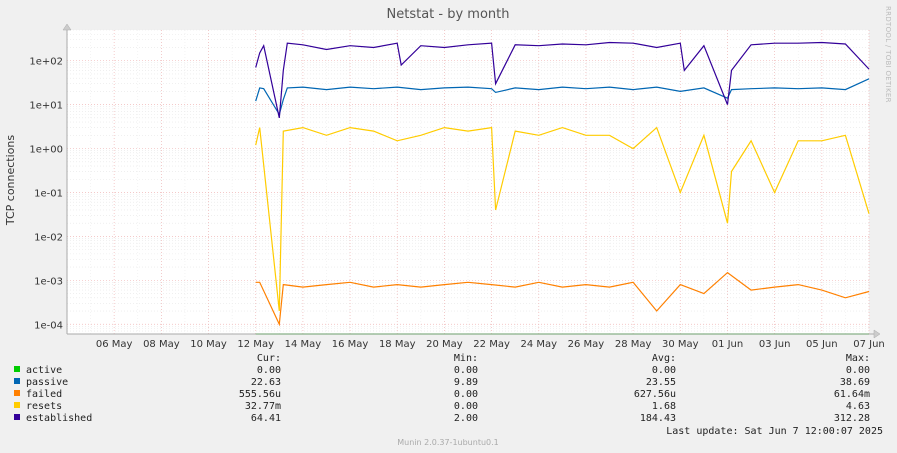  I want to click on x-tick-label: 06 May, so click(114, 344).